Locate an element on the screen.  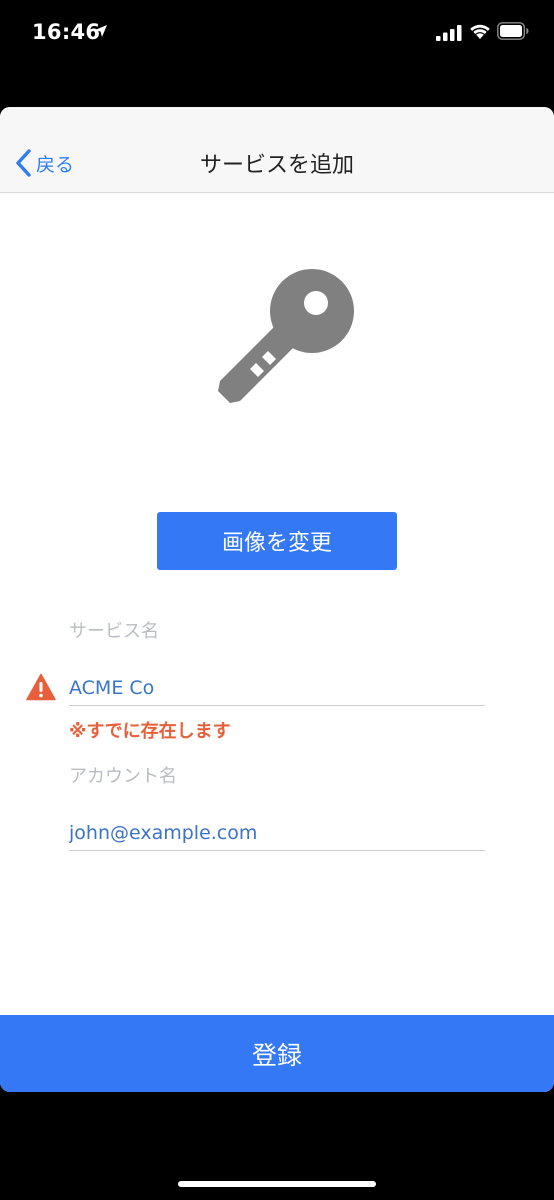
wifi-icon is located at coordinates (480, 31).